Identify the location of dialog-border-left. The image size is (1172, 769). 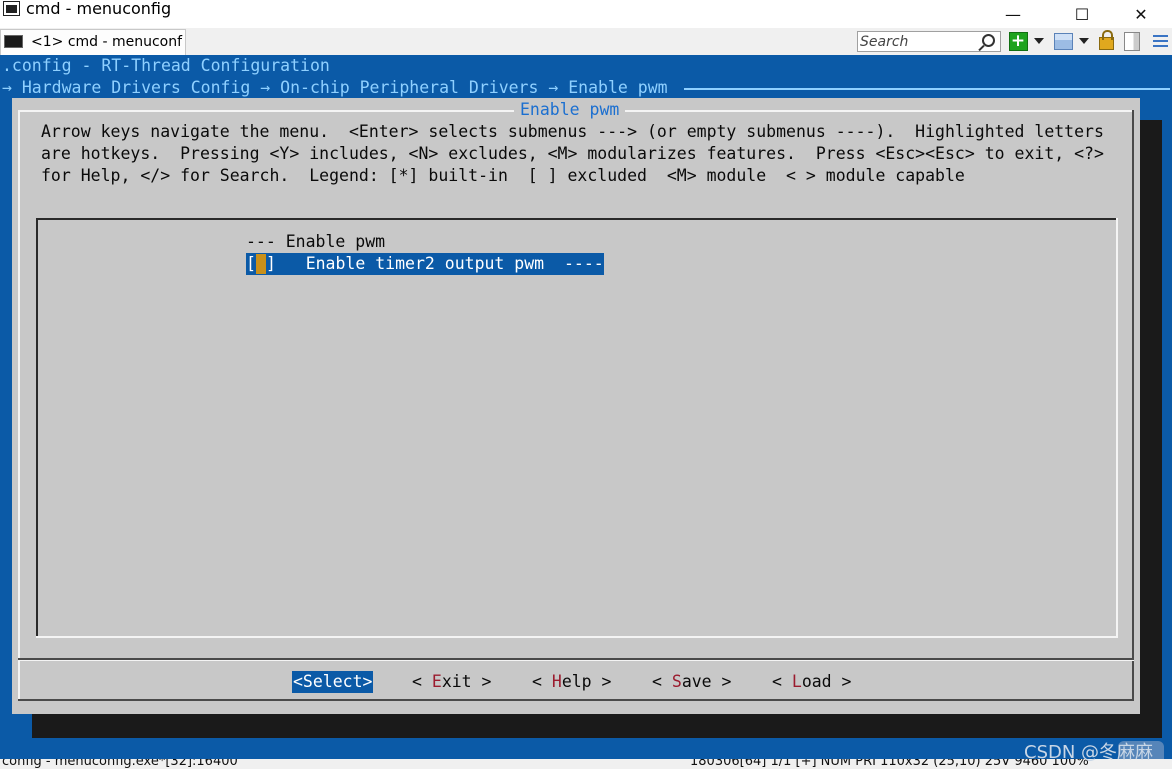
(19, 405).